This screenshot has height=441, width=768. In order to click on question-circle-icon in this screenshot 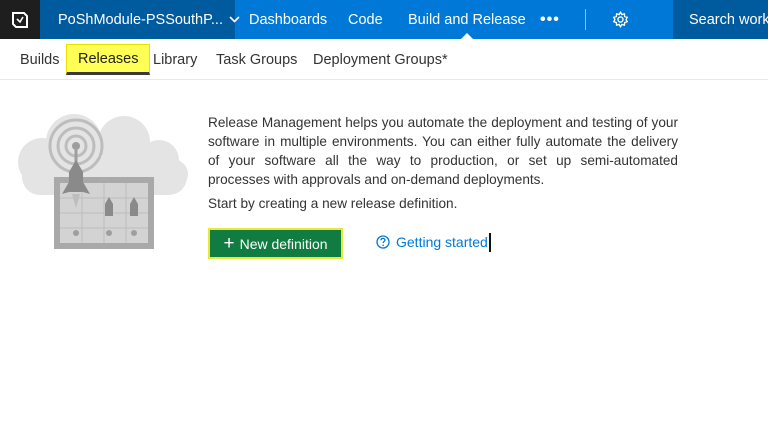, I will do `click(383, 242)`.